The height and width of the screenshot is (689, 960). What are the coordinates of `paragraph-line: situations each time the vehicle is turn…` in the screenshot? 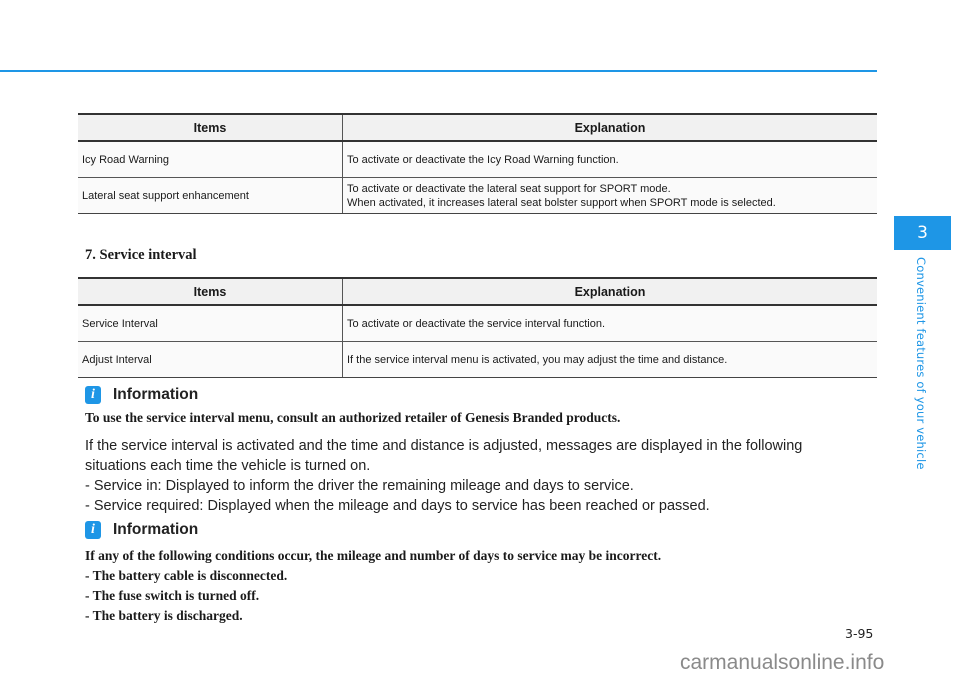 It's located at (228, 466).